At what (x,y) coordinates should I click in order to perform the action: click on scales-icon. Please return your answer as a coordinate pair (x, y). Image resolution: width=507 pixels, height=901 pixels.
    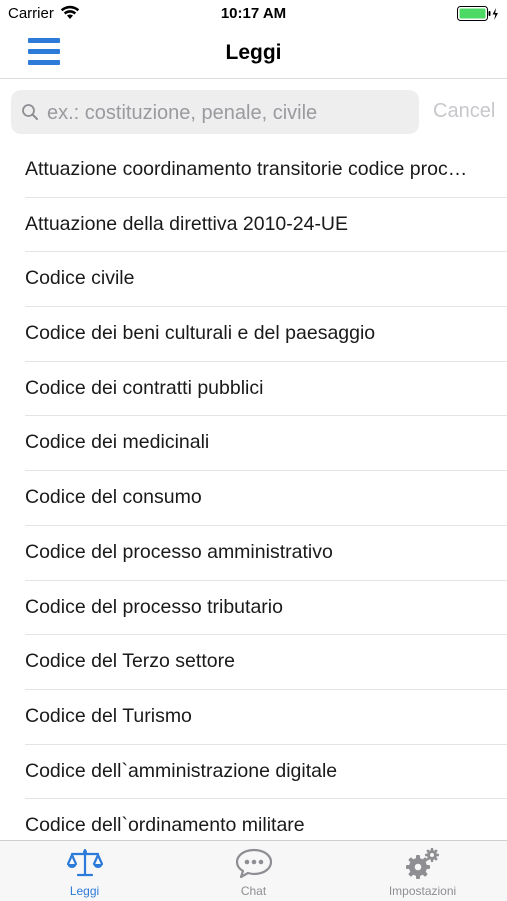
    Looking at the image, I should click on (84, 865).